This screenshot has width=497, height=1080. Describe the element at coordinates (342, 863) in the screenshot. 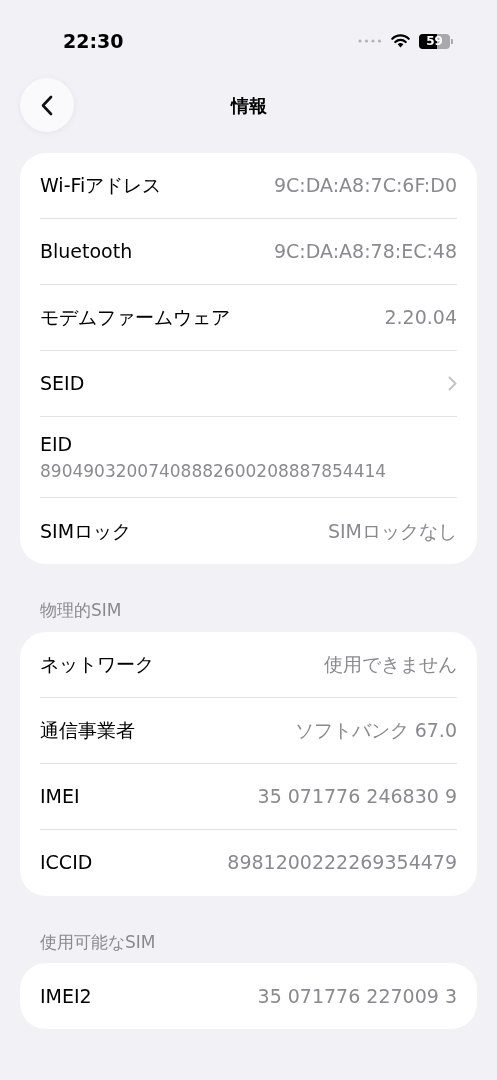

I see `row-value: 8981200222269354479` at that location.